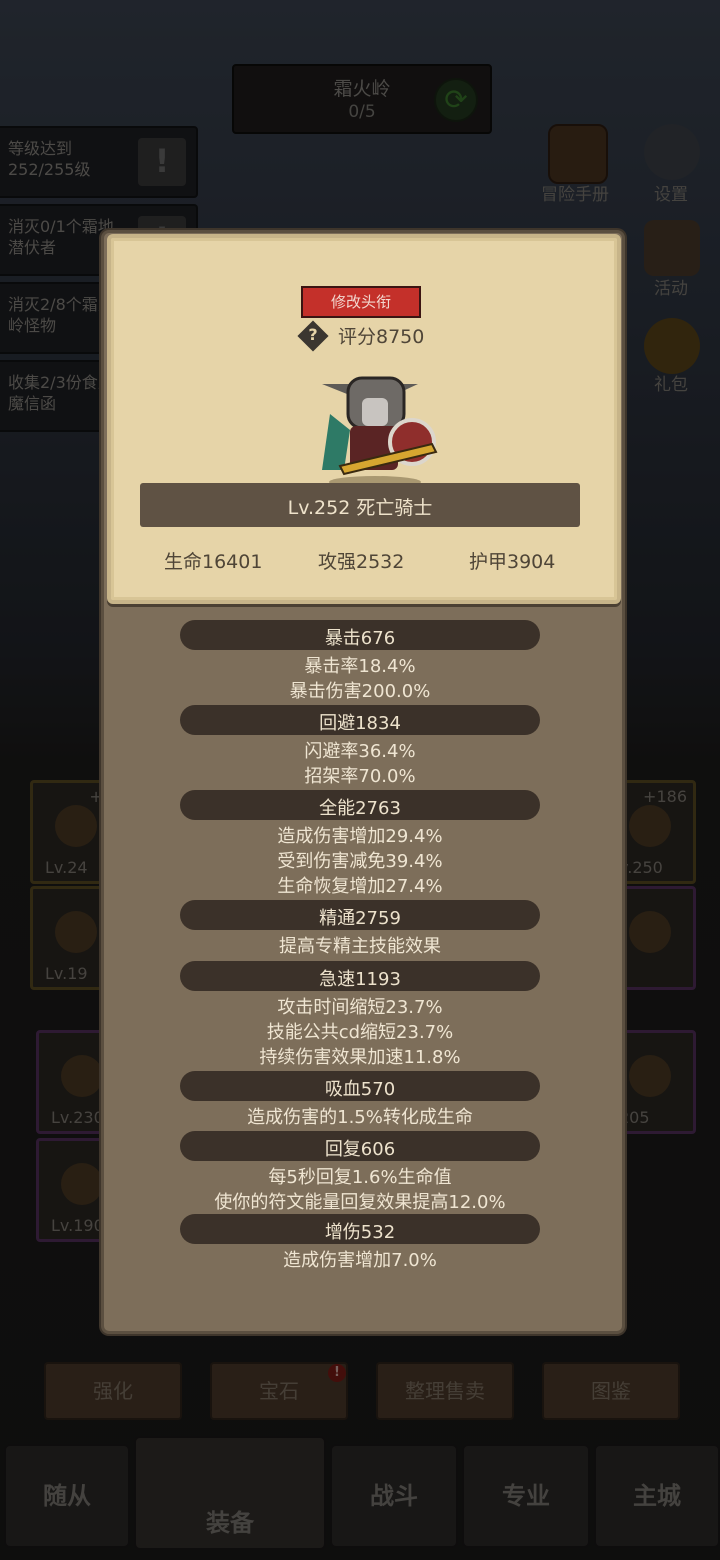  Describe the element at coordinates (360, 1032) in the screenshot. I see `stat-detail: 技能公共cd缩短23.7%` at that location.